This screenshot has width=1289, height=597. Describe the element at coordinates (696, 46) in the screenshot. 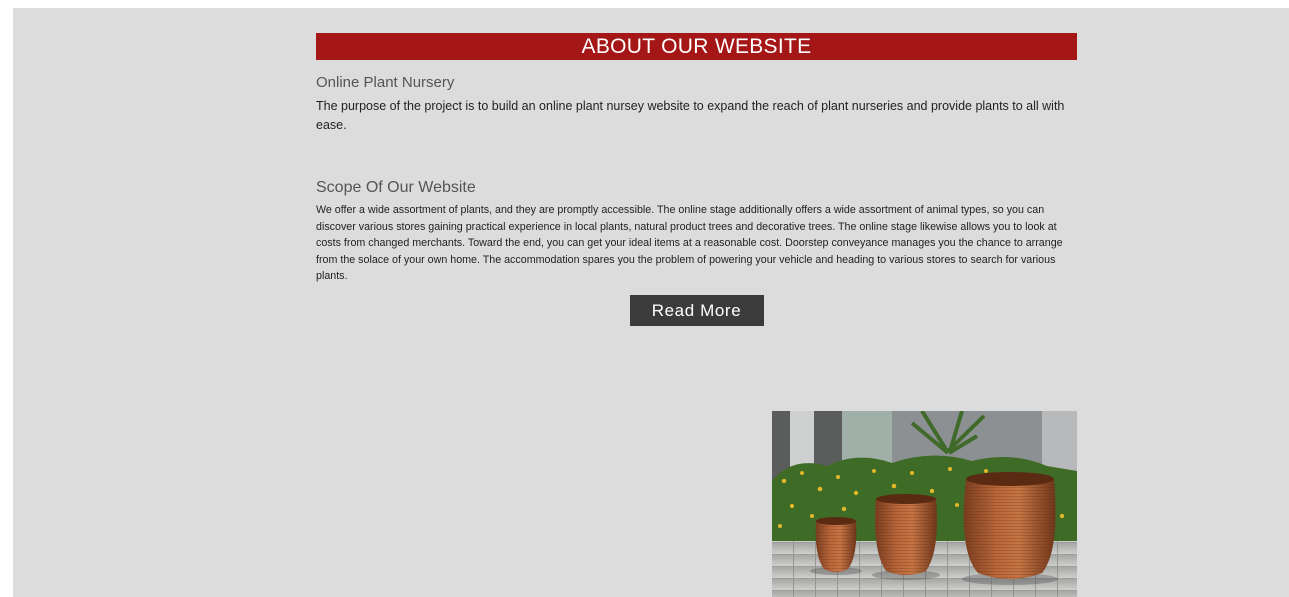

I see `about-banner-title: ABOUT OUR WEBSITE` at that location.